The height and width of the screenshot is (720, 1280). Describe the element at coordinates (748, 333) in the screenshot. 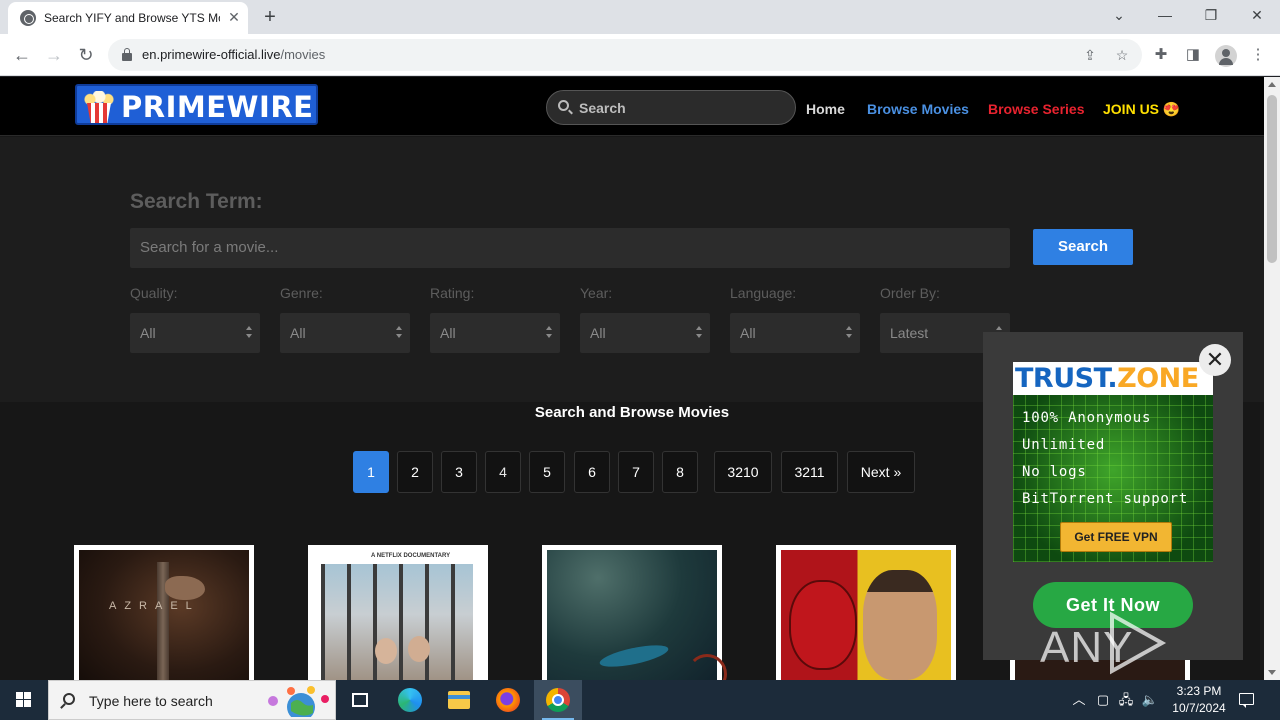

I see `language-value: All` at that location.